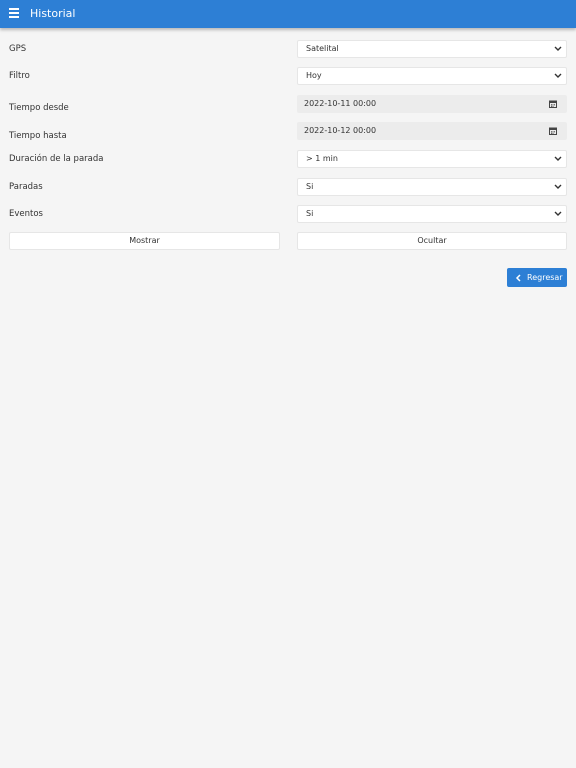  I want to click on ocultar-button: Ocultar, so click(432, 241).